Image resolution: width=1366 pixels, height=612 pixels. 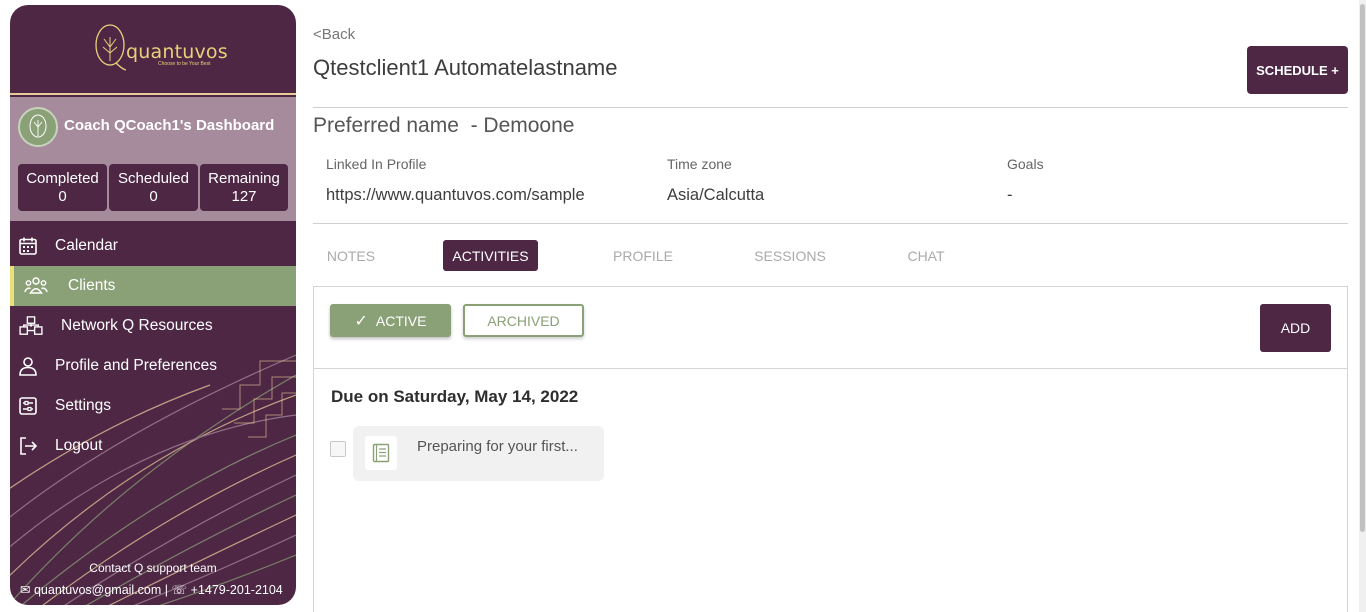 I want to click on network-icon, so click(x=31, y=325).